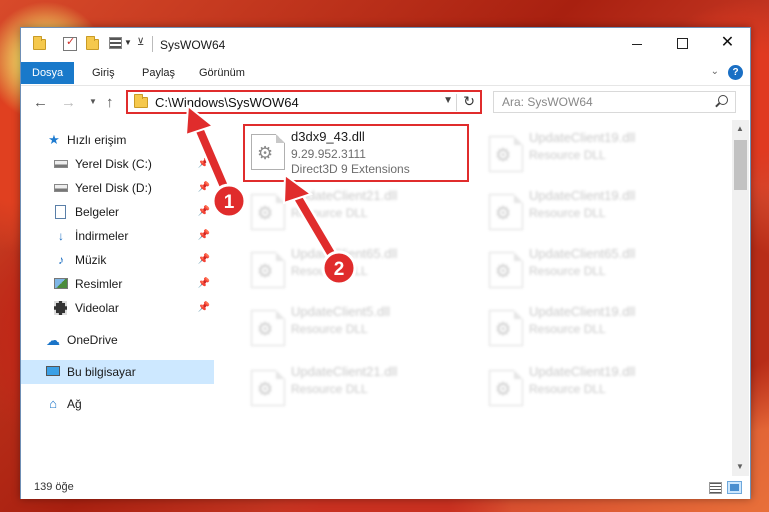 The width and height of the screenshot is (769, 512). What do you see at coordinates (193, 45) in the screenshot?
I see `window-title: SysWOW64` at bounding box center [193, 45].